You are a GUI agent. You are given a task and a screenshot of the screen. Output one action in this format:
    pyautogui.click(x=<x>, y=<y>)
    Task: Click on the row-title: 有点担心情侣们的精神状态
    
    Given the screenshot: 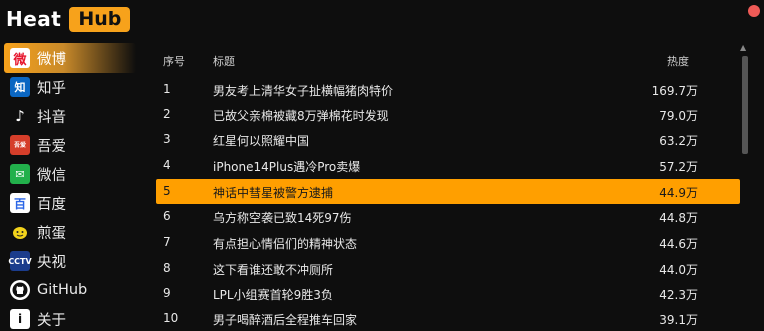 What is the action you would take?
    pyautogui.click(x=285, y=244)
    